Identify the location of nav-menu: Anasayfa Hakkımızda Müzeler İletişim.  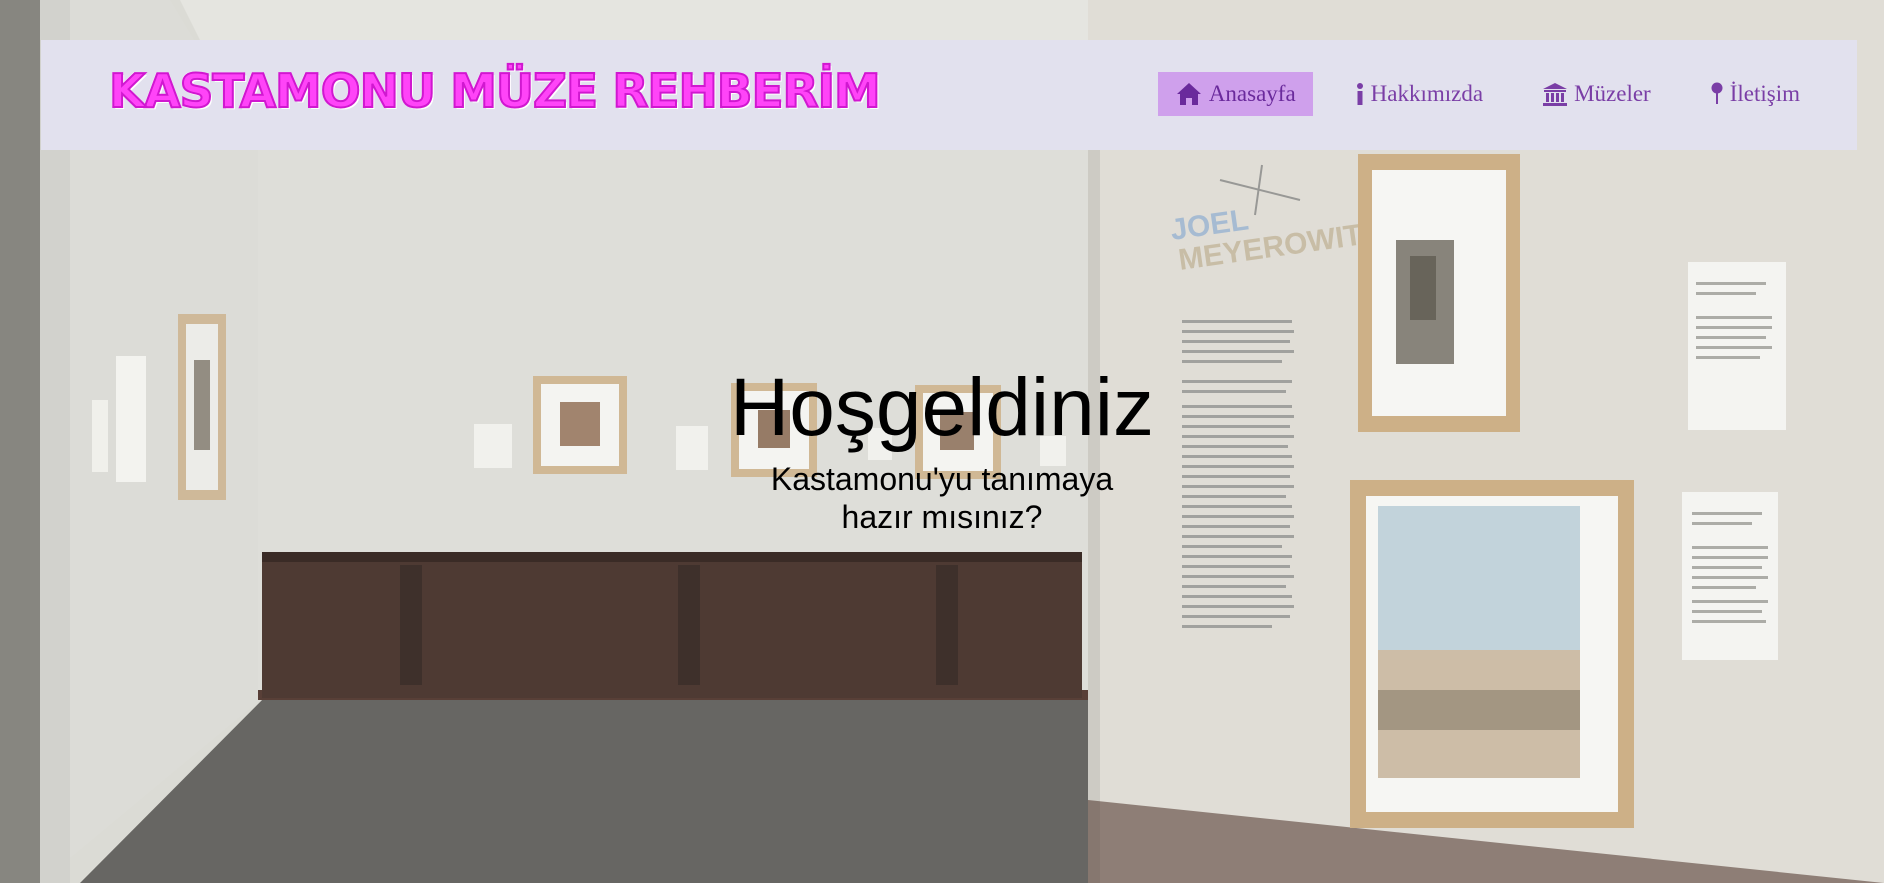
(1475, 94).